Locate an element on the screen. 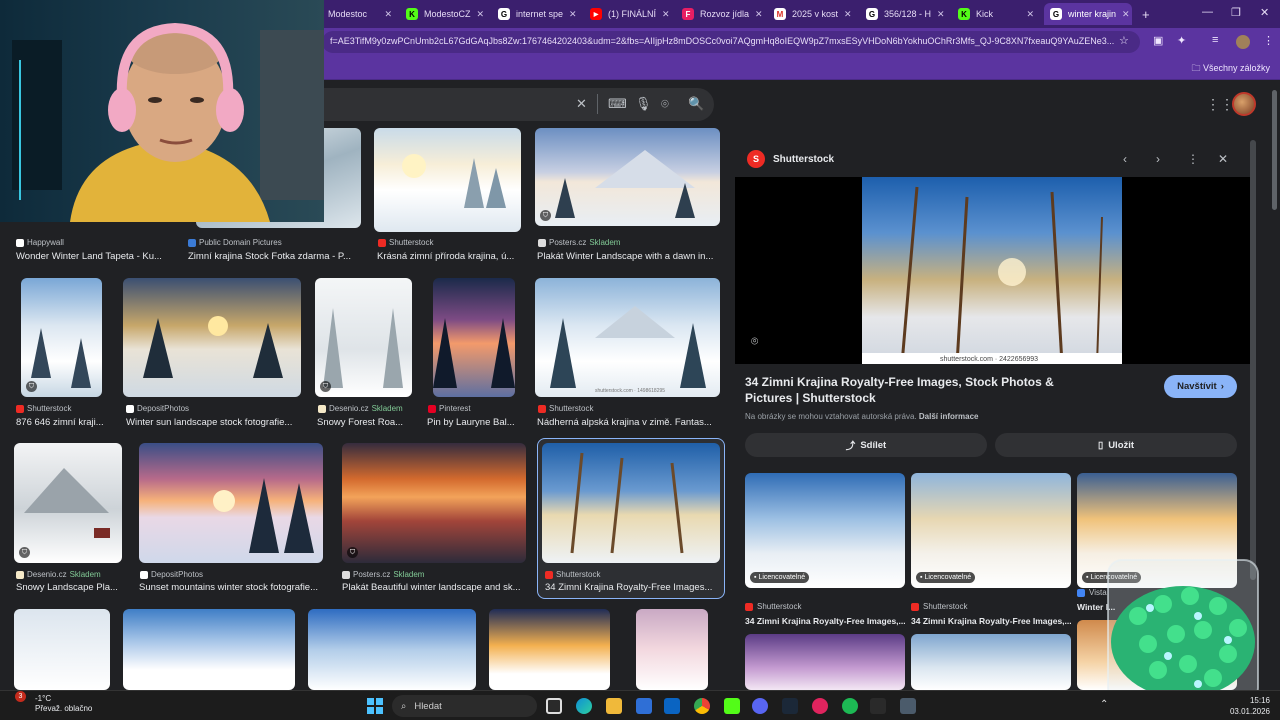 This screenshot has width=1280, height=720. clock: 15:16 03.01.2026 is located at coordinates (1250, 706).